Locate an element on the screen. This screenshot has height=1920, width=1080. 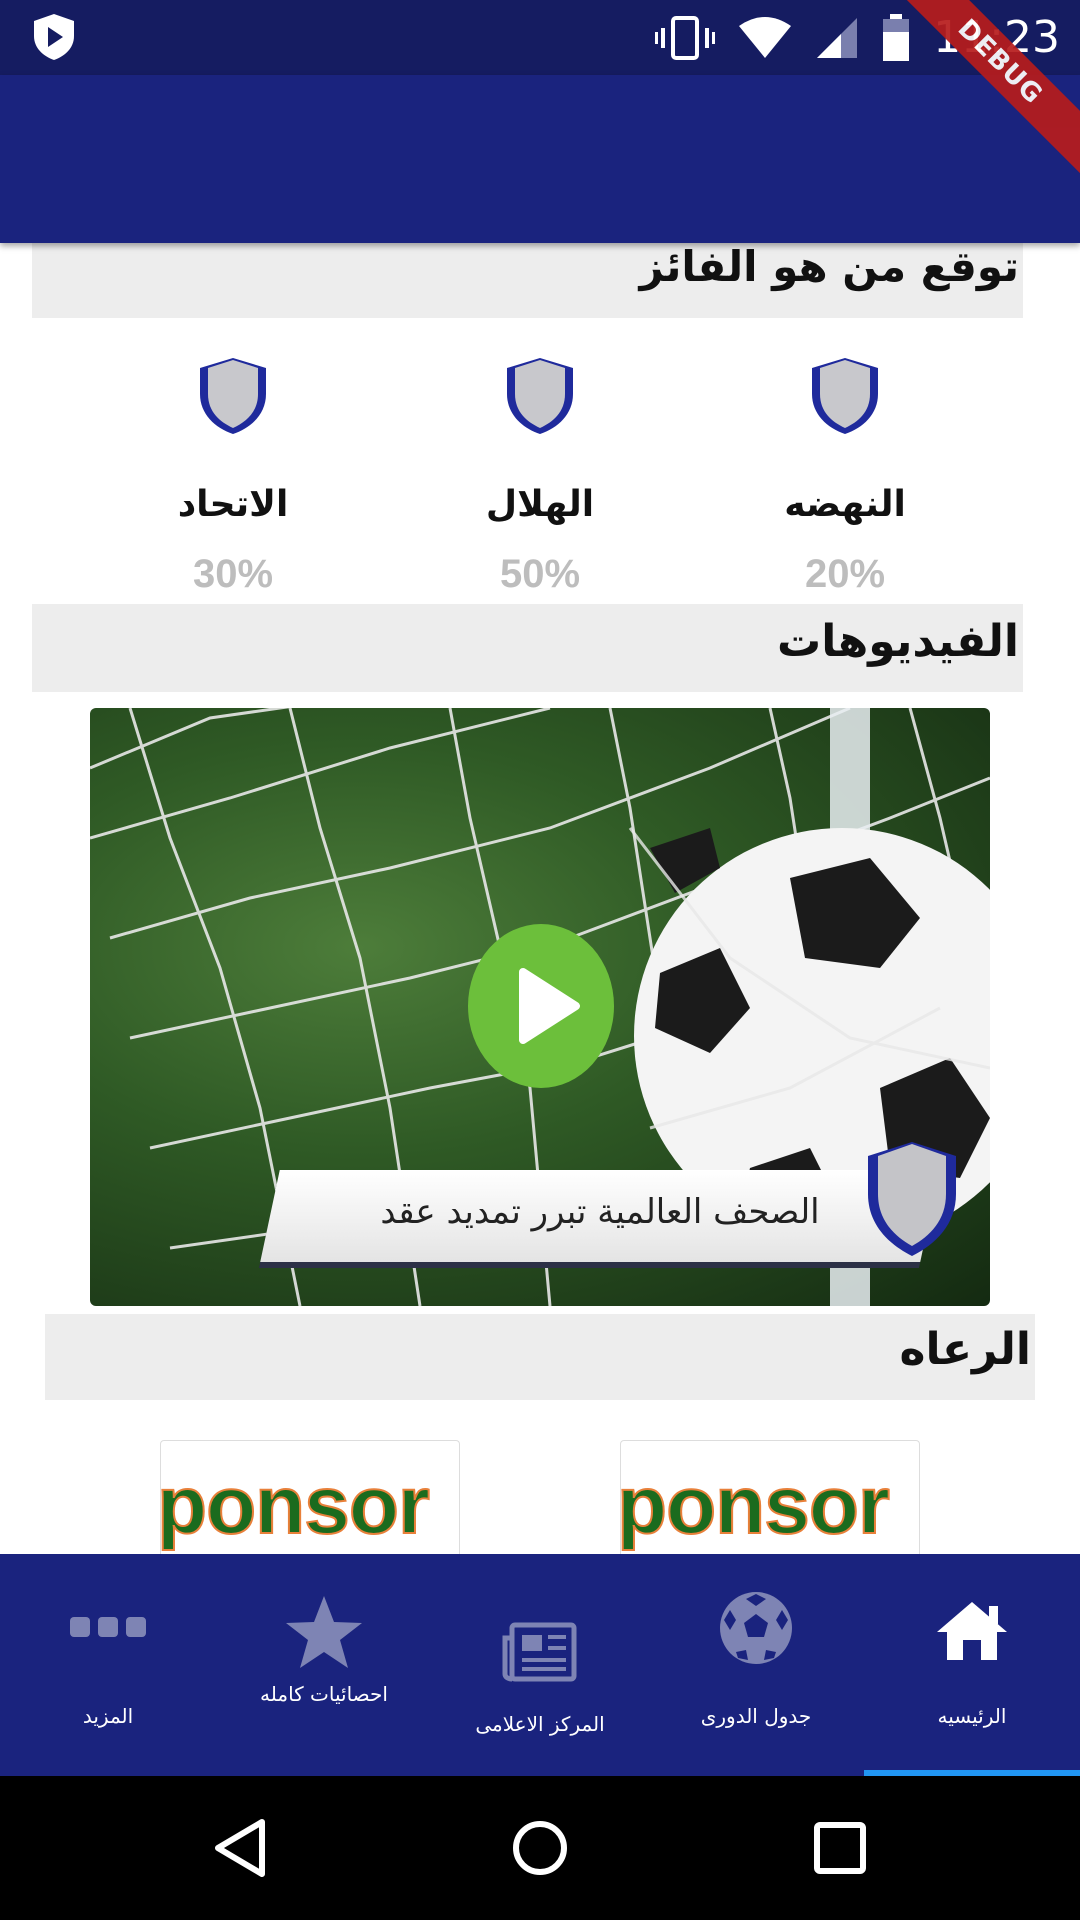
nav-label: المزيد is located at coordinates (108, 1716).